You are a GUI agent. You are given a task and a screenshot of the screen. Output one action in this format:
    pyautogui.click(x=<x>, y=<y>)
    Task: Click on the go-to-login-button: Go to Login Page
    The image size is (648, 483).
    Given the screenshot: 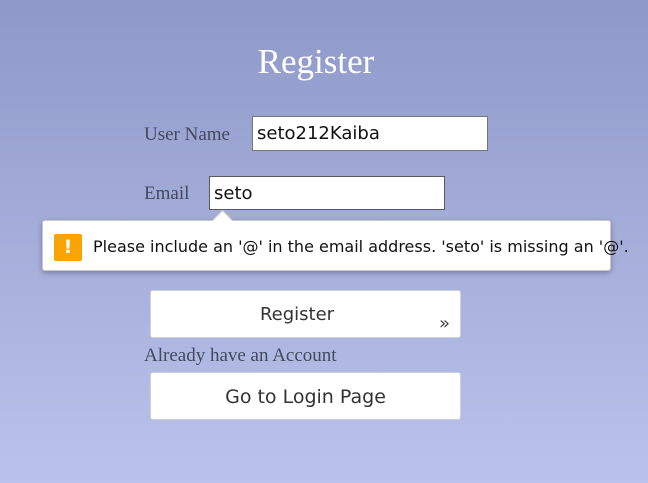 What is the action you would take?
    pyautogui.click(x=305, y=396)
    